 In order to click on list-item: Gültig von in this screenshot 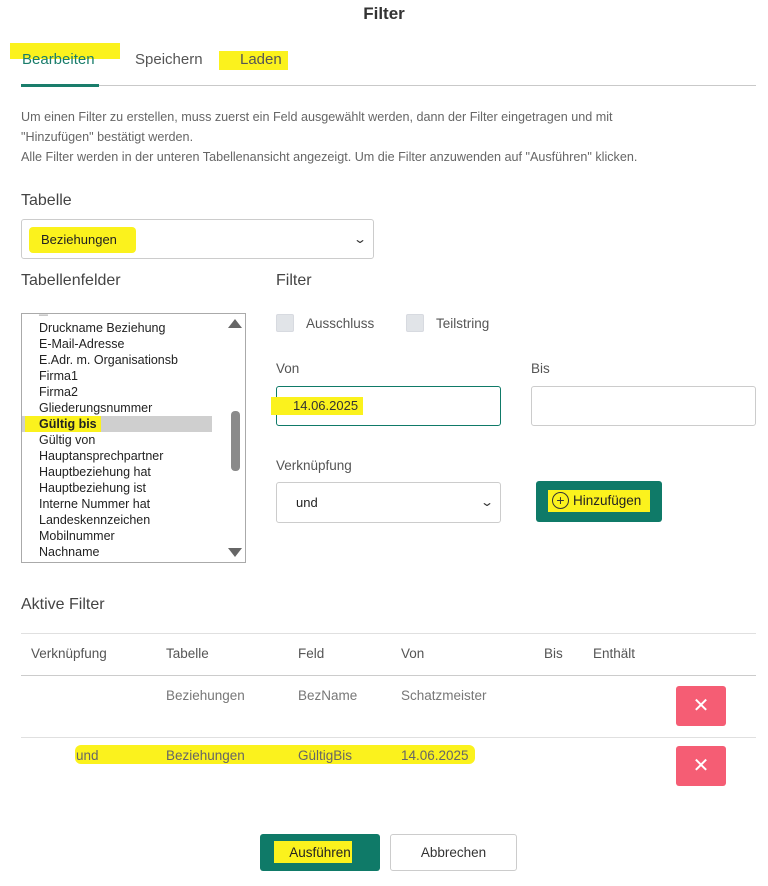, I will do `click(67, 440)`.